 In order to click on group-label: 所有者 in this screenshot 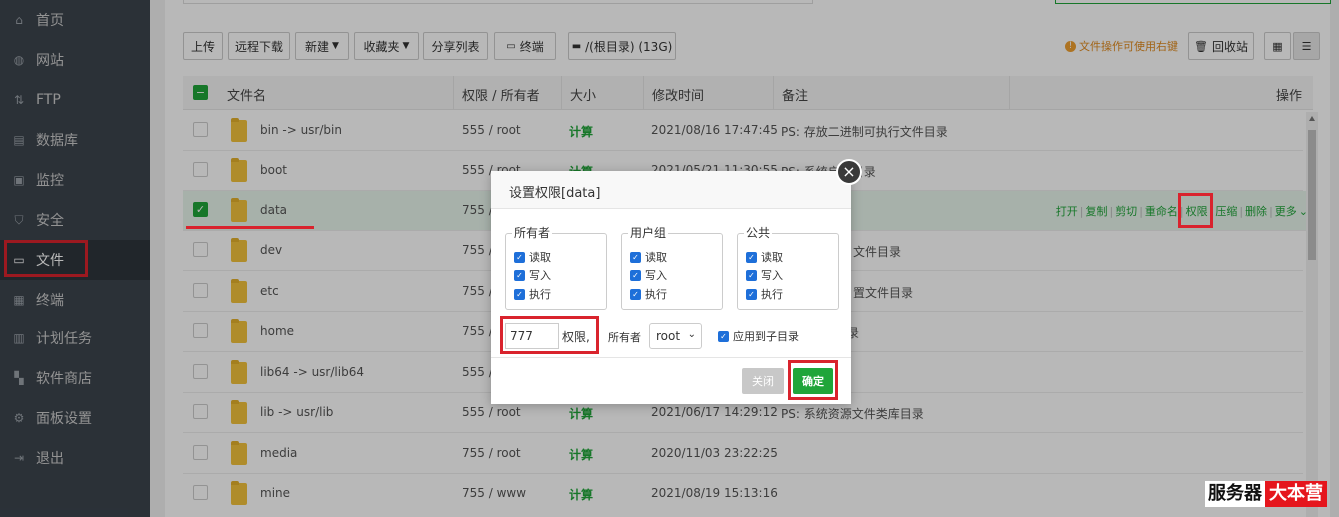, I will do `click(532, 232)`.